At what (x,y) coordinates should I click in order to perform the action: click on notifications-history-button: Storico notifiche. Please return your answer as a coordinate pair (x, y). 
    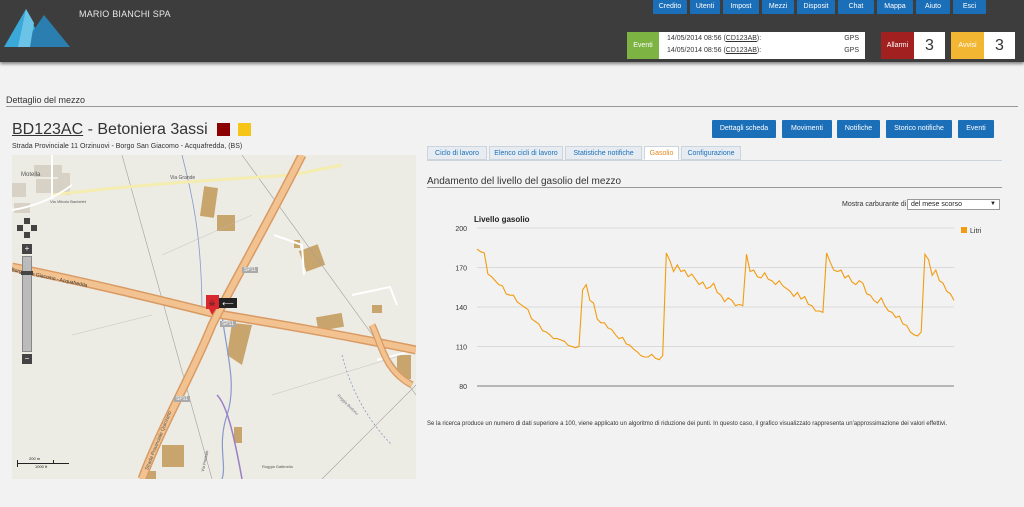
    Looking at the image, I should click on (919, 129).